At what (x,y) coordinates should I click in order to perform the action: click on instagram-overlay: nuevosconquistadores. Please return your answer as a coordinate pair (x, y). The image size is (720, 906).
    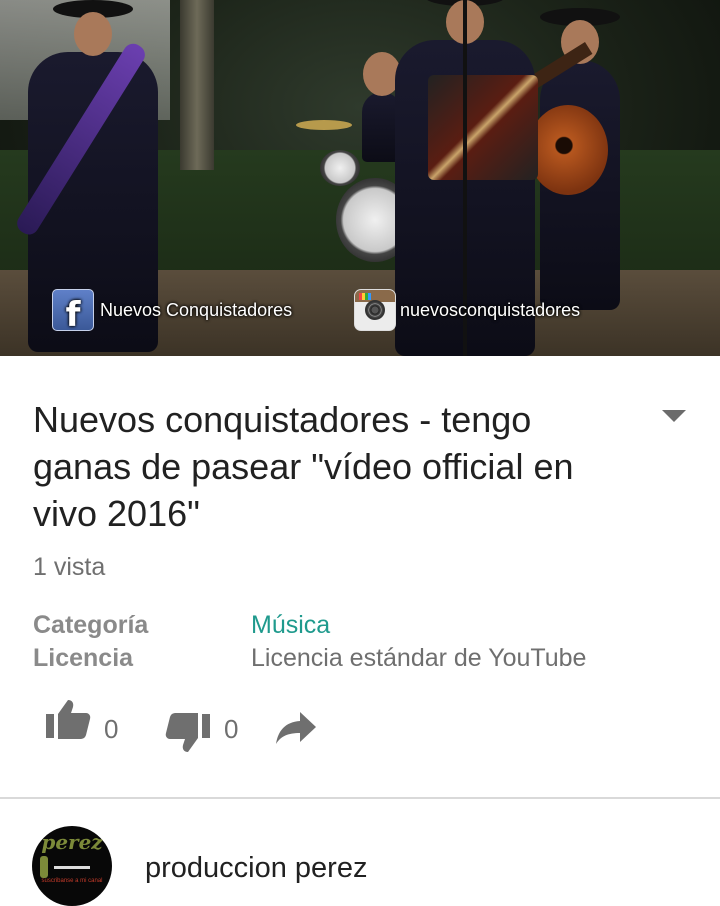
    Looking at the image, I should click on (467, 310).